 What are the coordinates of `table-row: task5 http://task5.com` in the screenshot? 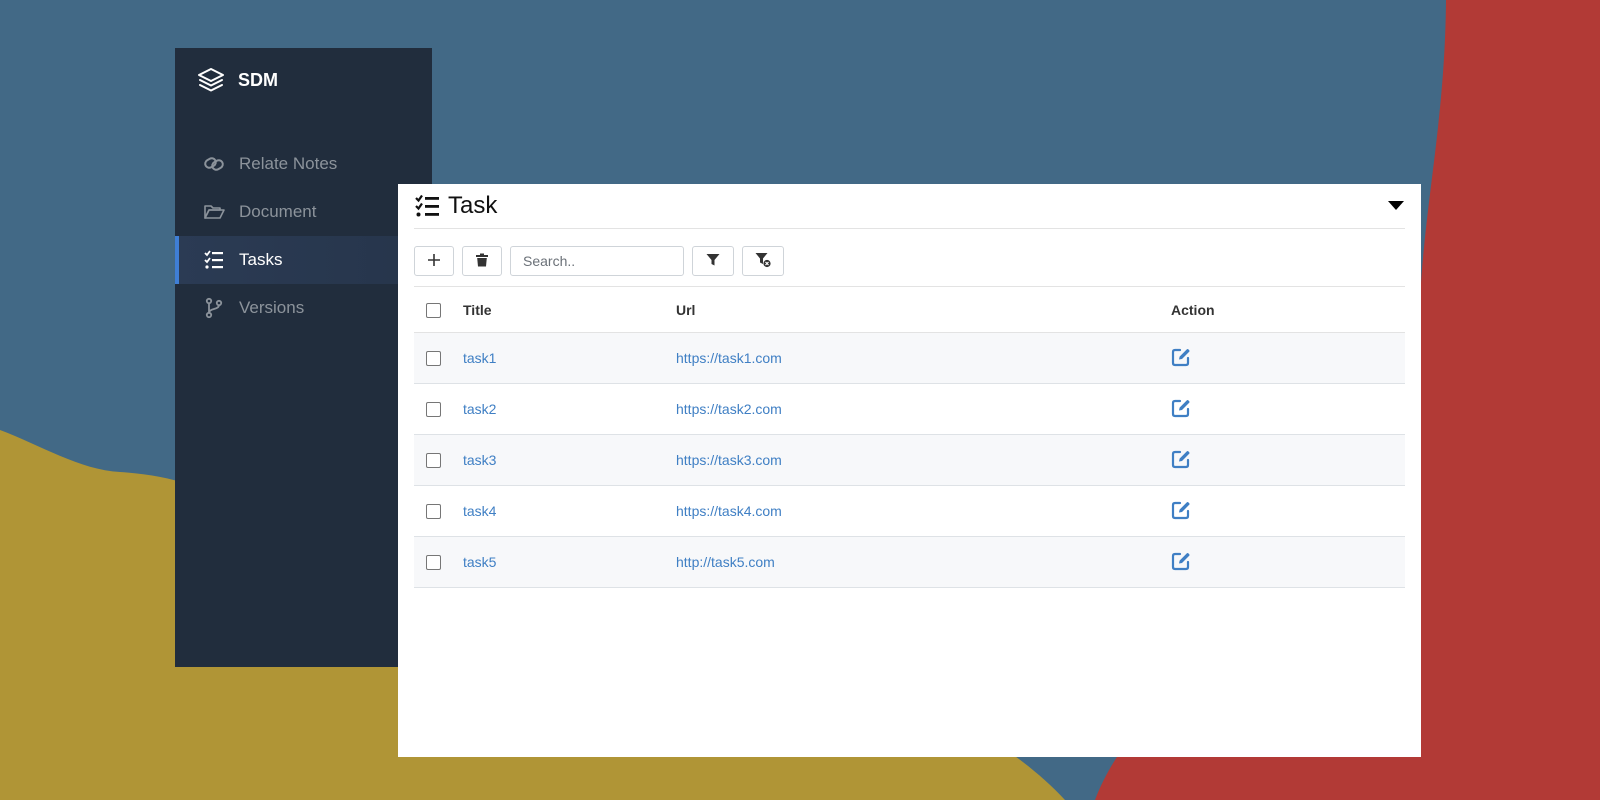 It's located at (909, 562).